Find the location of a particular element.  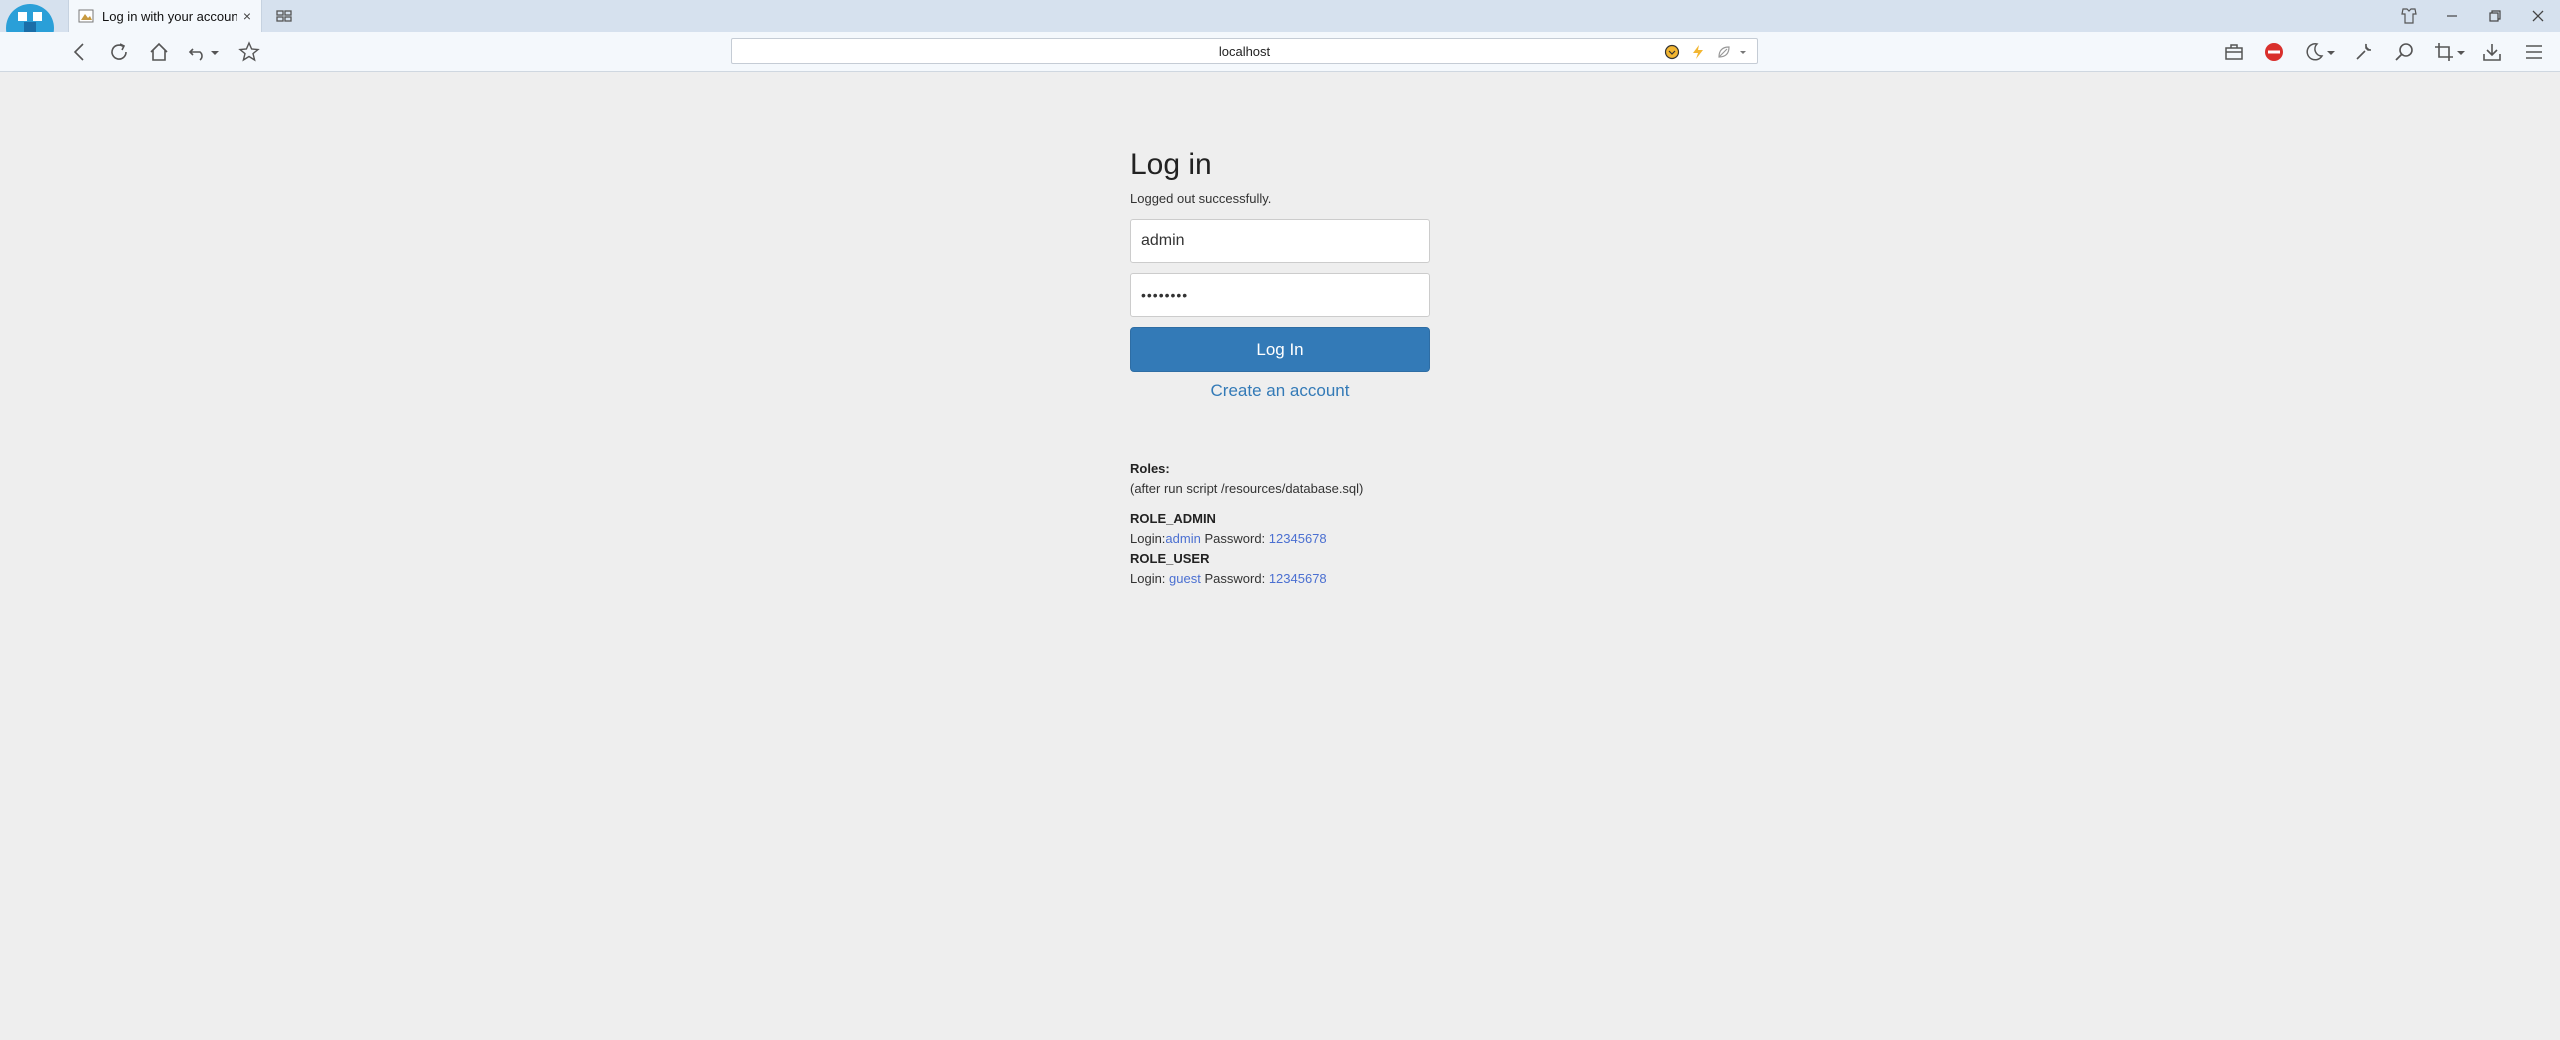

minimize-icon is located at coordinates (2452, 16).